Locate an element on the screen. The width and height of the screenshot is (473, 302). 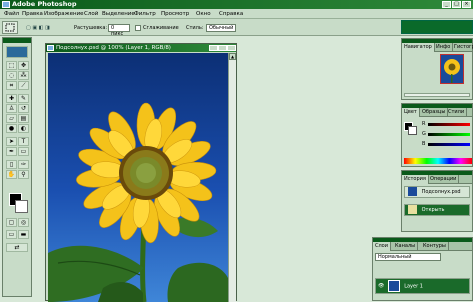
slice-tool-icon: ⟋ is located at coordinates (23, 85).